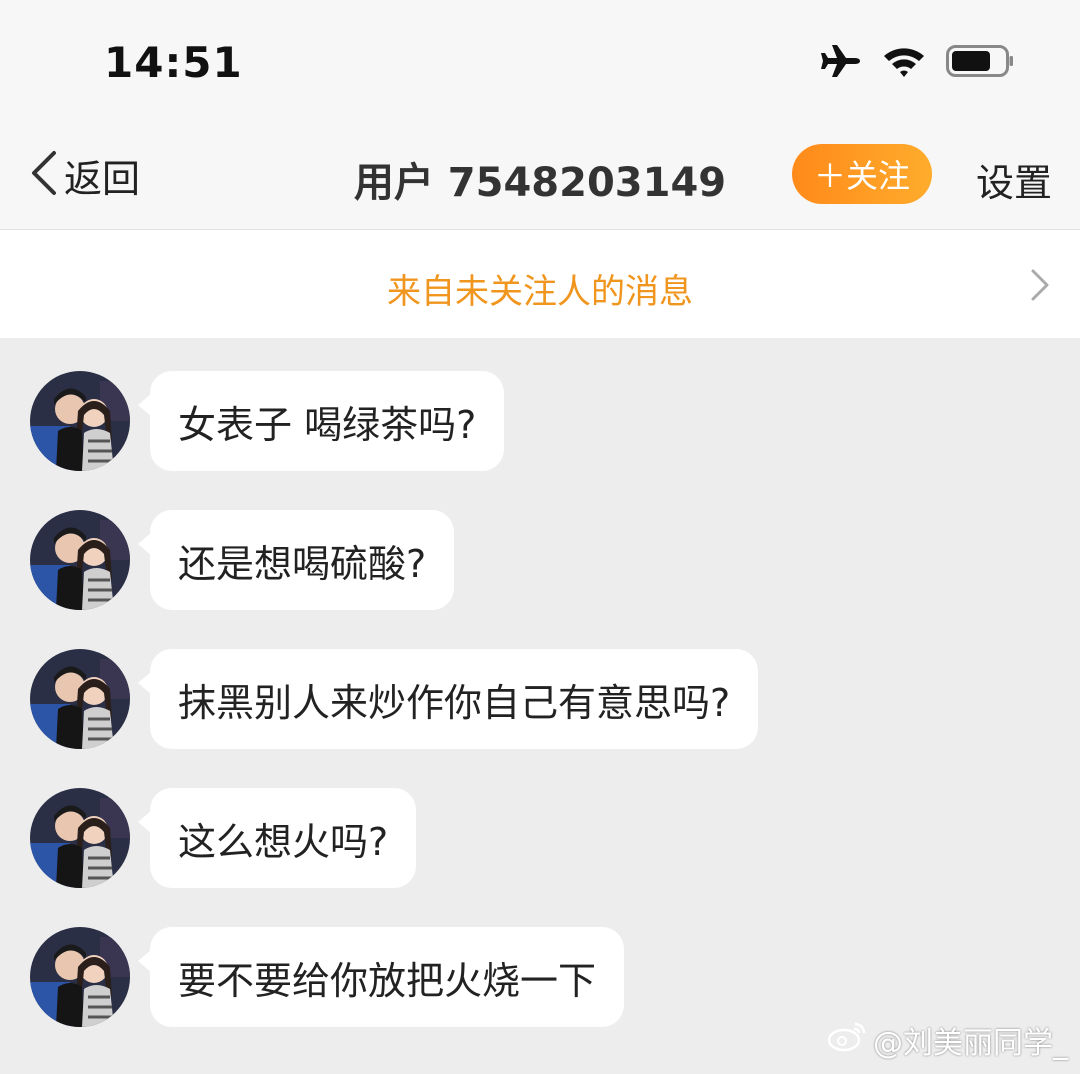 Image resolution: width=1080 pixels, height=1074 pixels. I want to click on message-row: 要不要给你放把火烧一下, so click(327, 977).